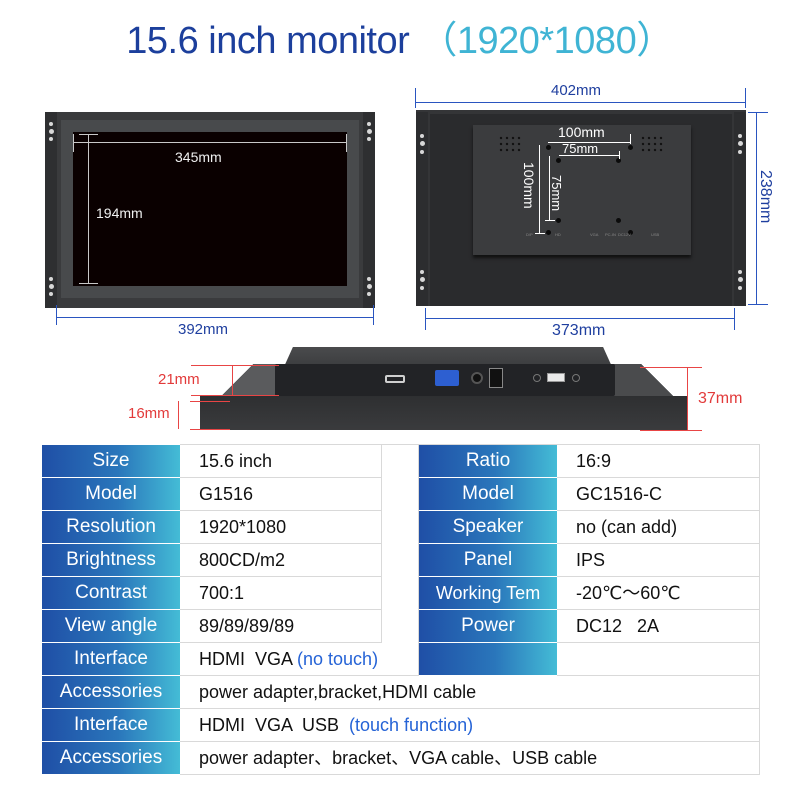  What do you see at coordinates (237, 380) in the screenshot?
I see `side-bevel-left` at bounding box center [237, 380].